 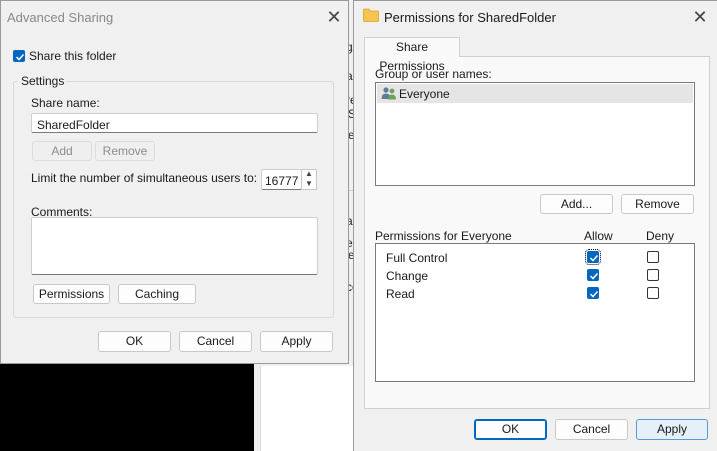 What do you see at coordinates (43, 81) in the screenshot?
I see `settings-group-label: Settings` at bounding box center [43, 81].